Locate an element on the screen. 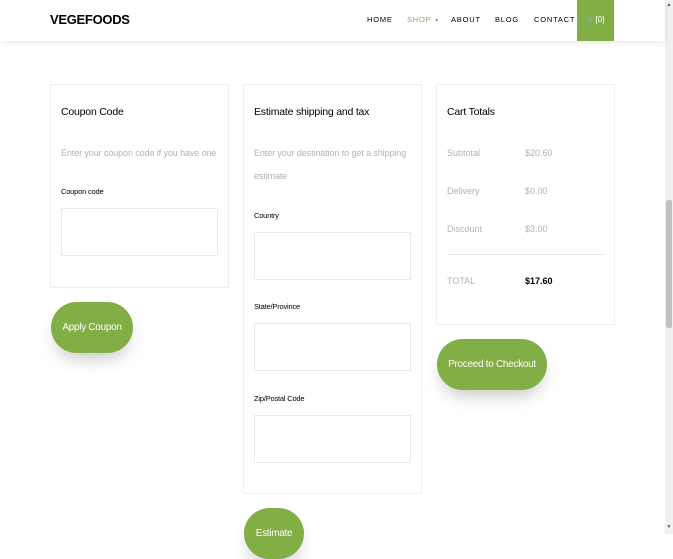 The height and width of the screenshot is (559, 673). apply-coupon-button: Apply Coupon is located at coordinates (92, 327).